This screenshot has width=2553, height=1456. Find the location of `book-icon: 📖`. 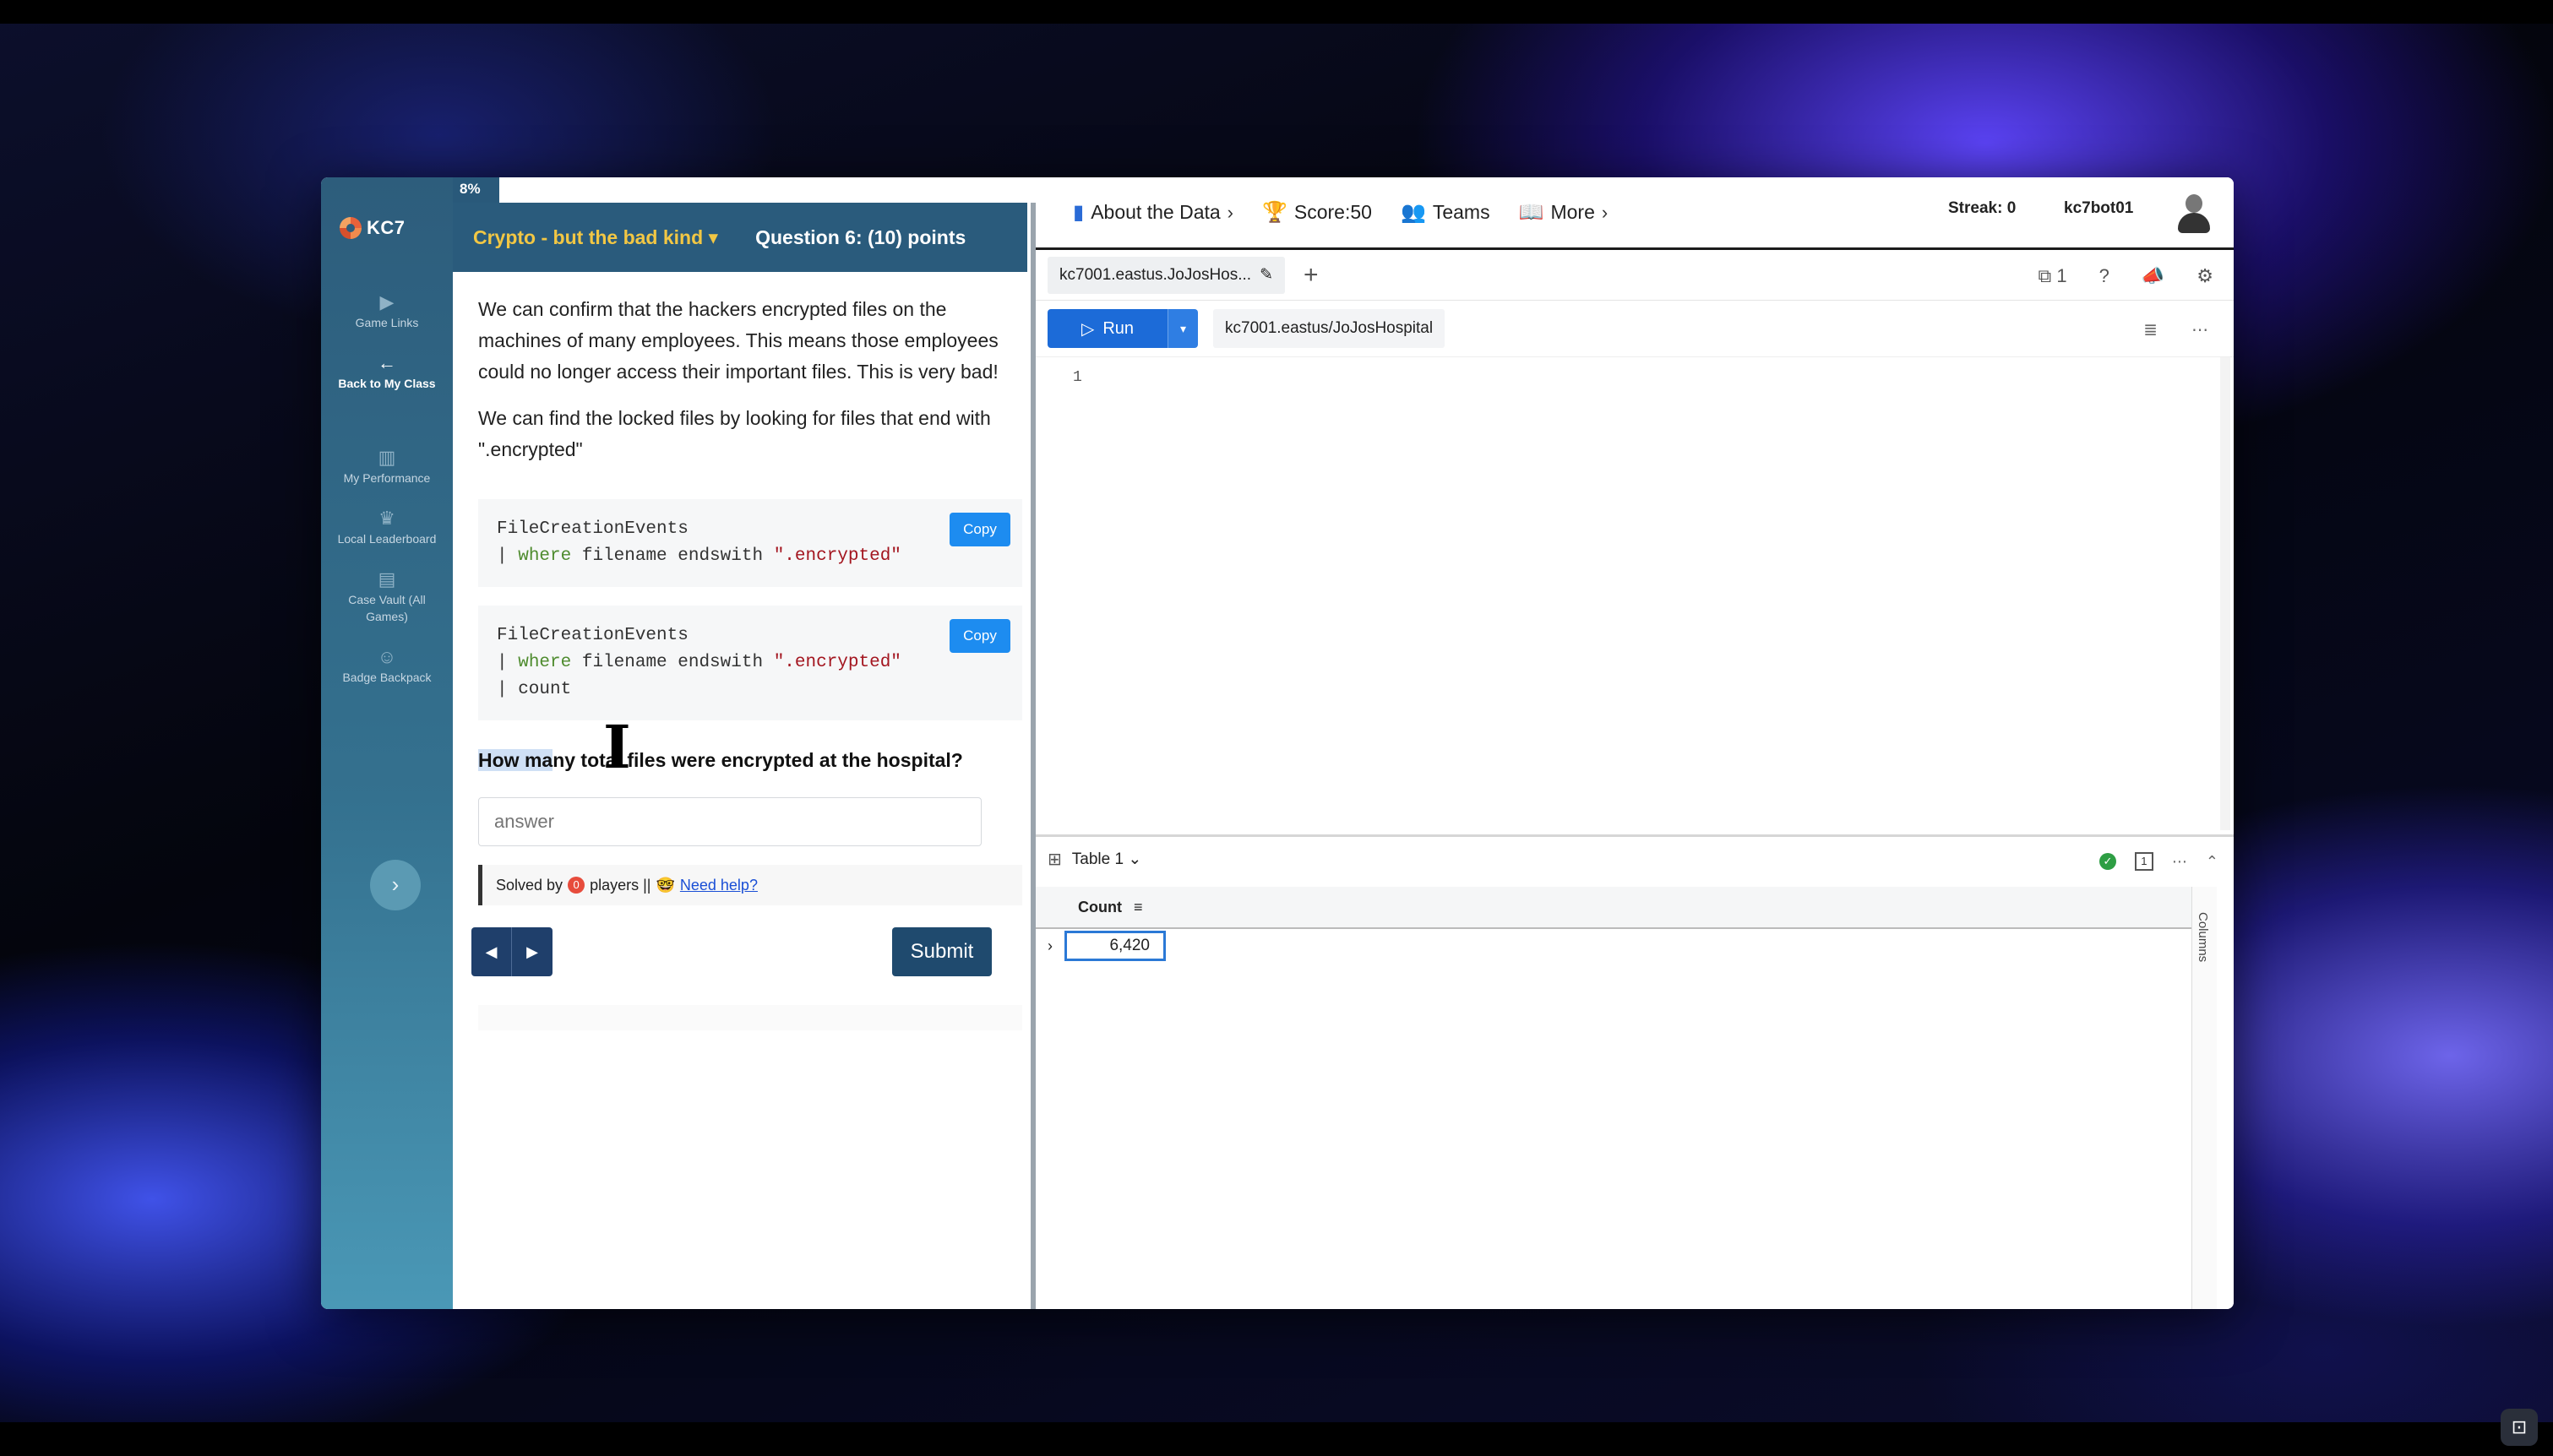

book-icon: 📖 is located at coordinates (1531, 212).